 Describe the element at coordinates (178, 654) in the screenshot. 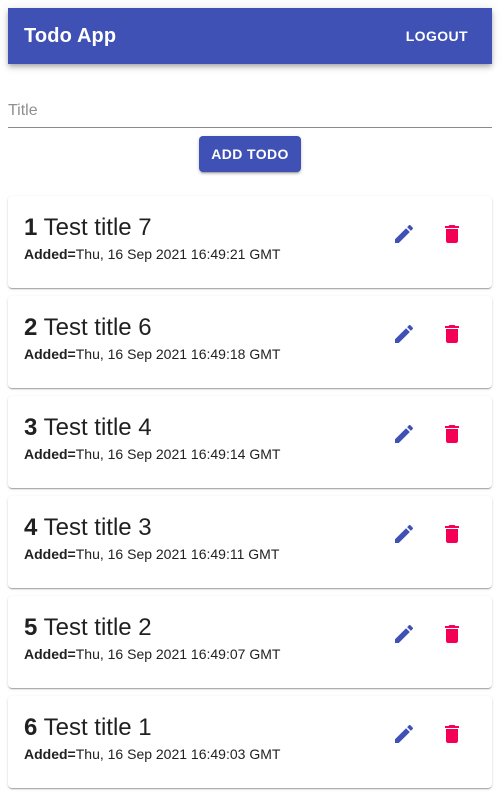

I see `added-timestamp: Thu, 16 Sep 2021 16:49:07 GMT` at that location.